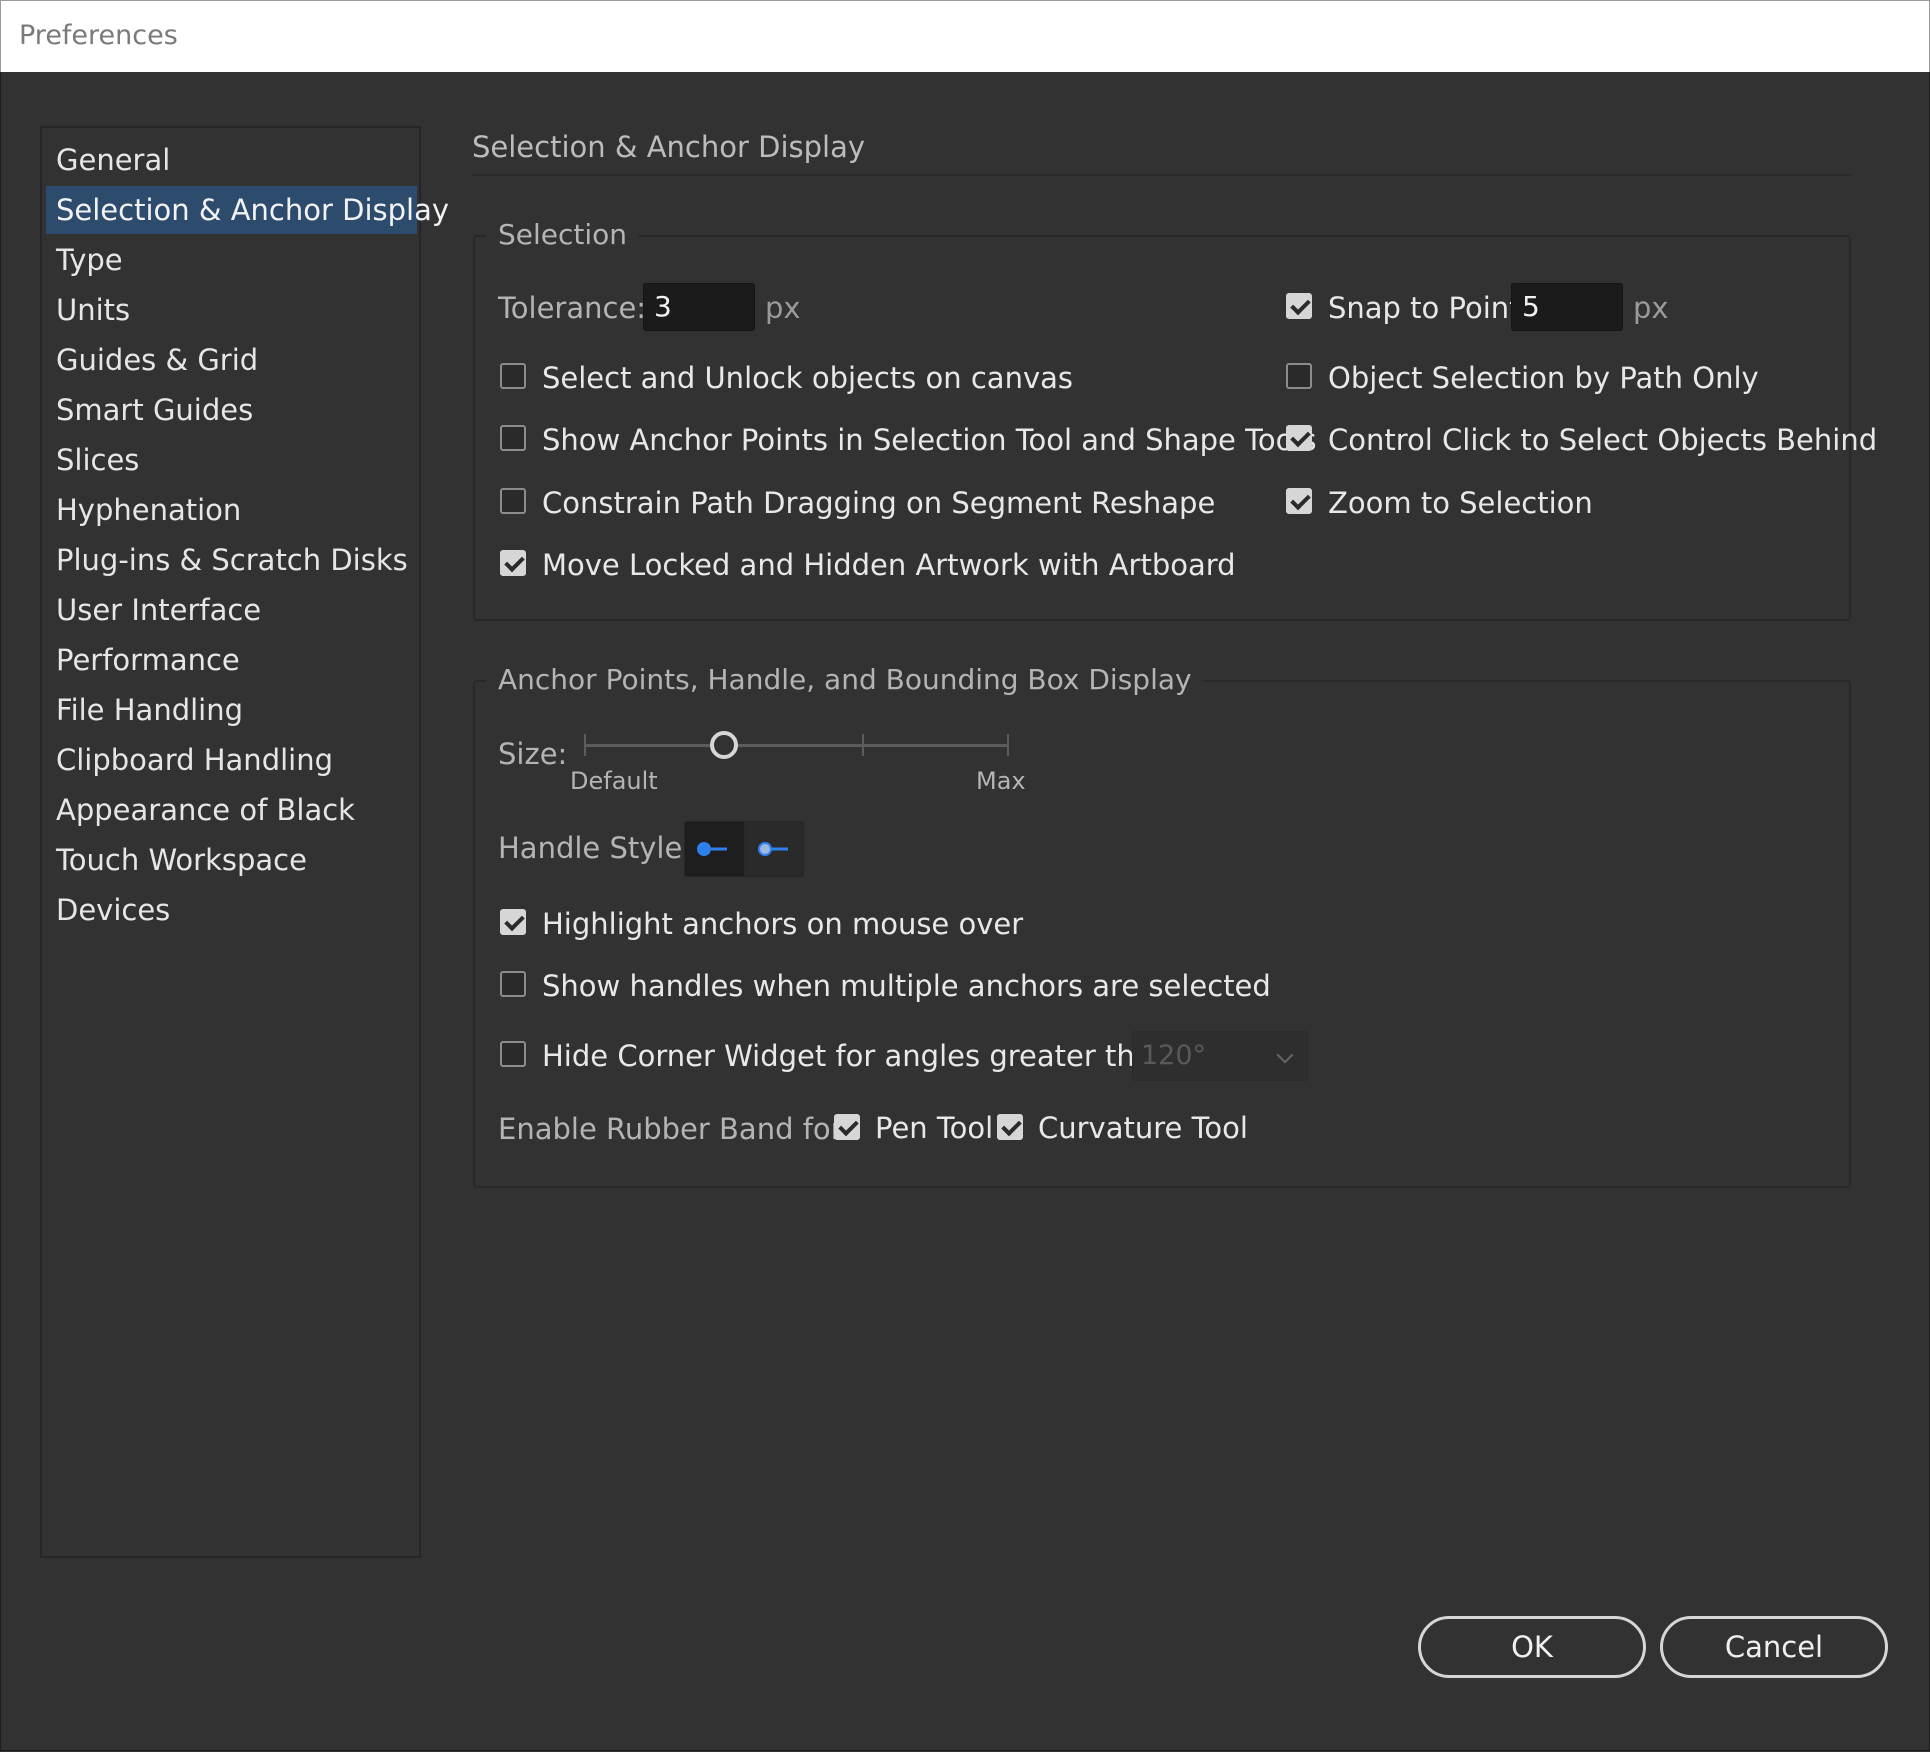 This screenshot has width=1930, height=1752. What do you see at coordinates (1220, 1056) in the screenshot?
I see `corner-angle-dropdown: 120°` at bounding box center [1220, 1056].